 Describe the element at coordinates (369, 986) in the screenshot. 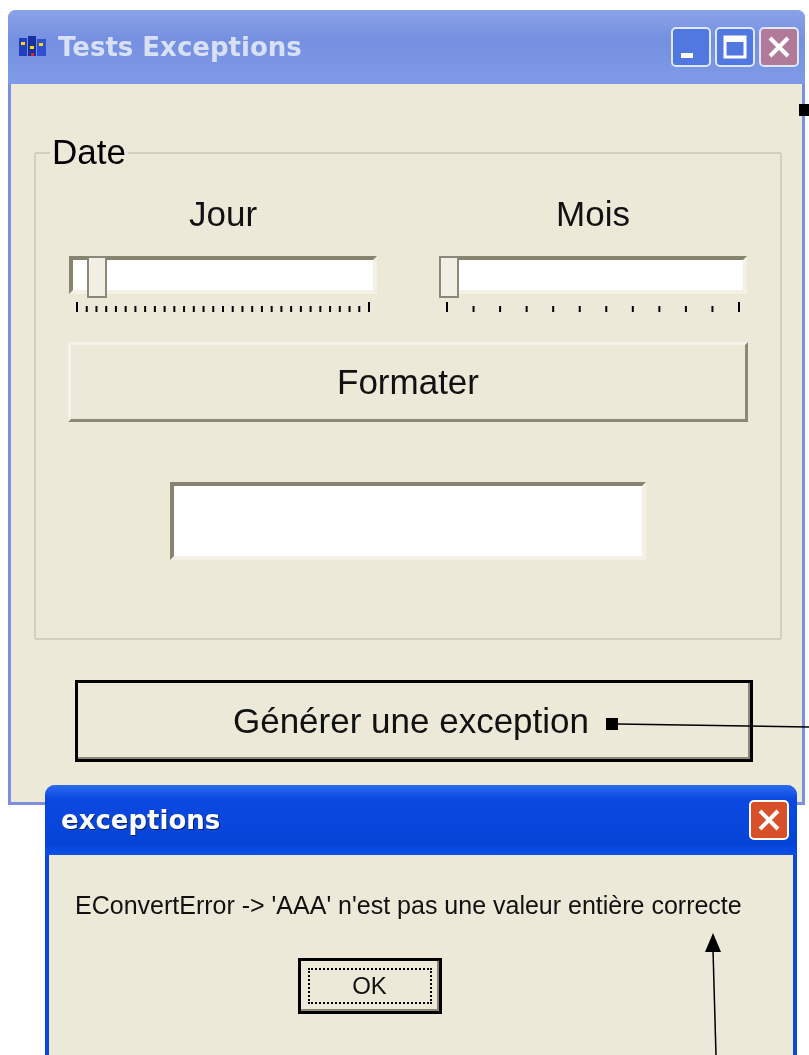

I see `ok-button: OK` at that location.